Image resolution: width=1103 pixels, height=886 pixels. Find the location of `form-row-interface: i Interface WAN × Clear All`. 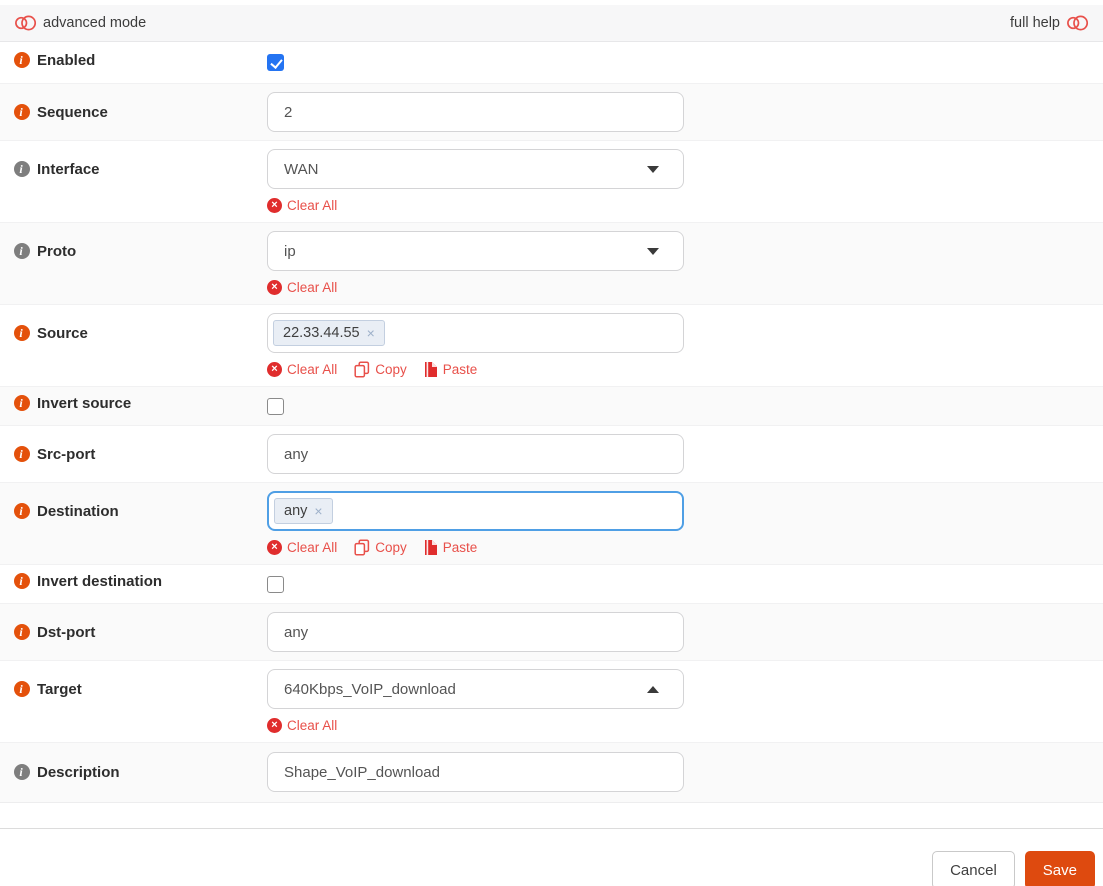

form-row-interface: i Interface WAN × Clear All is located at coordinates (551, 182).